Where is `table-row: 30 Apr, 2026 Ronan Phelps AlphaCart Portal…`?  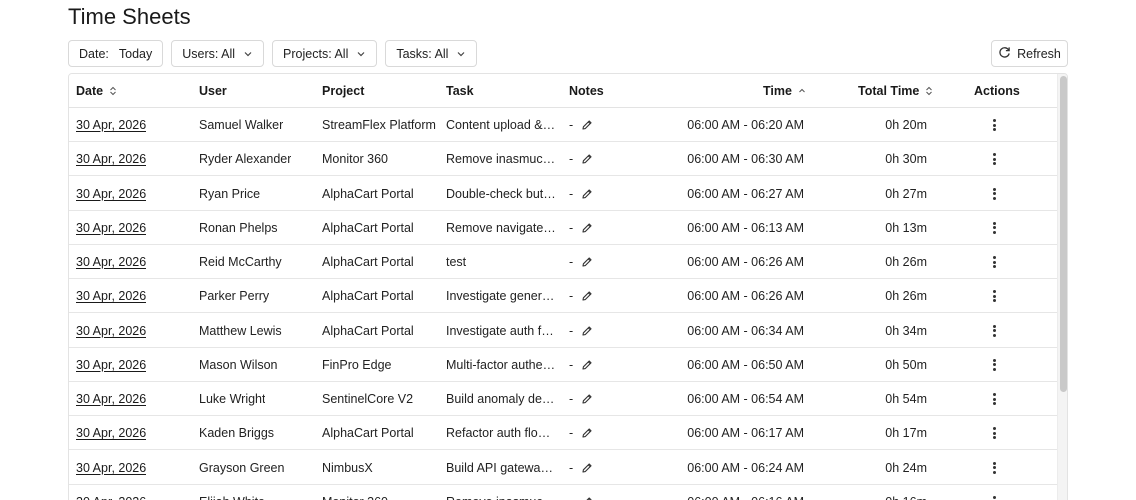
table-row: 30 Apr, 2026 Ronan Phelps AlphaCart Portal… is located at coordinates (563, 228).